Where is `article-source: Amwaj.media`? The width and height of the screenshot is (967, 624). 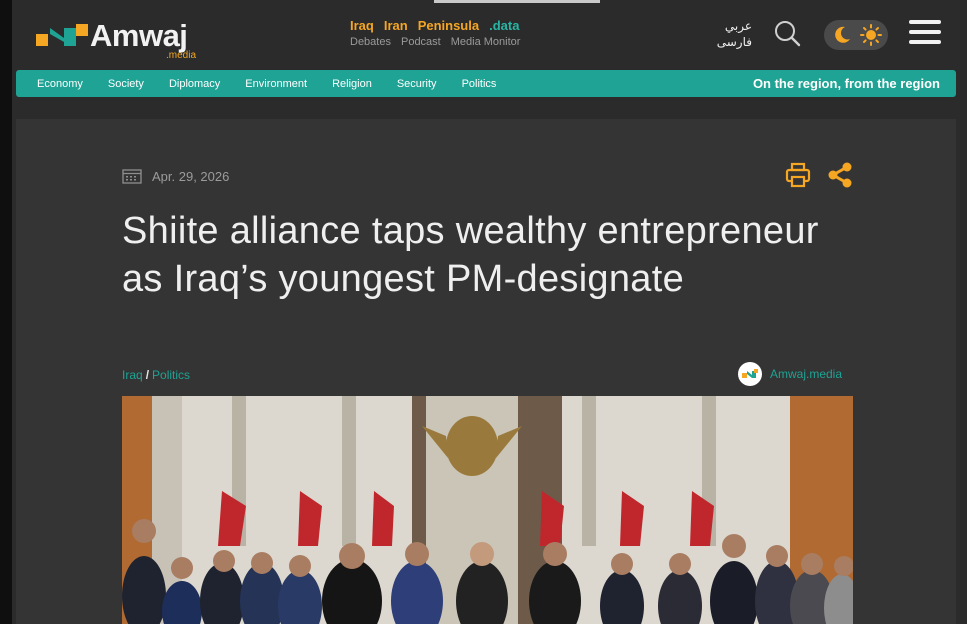 article-source: Amwaj.media is located at coordinates (790, 374).